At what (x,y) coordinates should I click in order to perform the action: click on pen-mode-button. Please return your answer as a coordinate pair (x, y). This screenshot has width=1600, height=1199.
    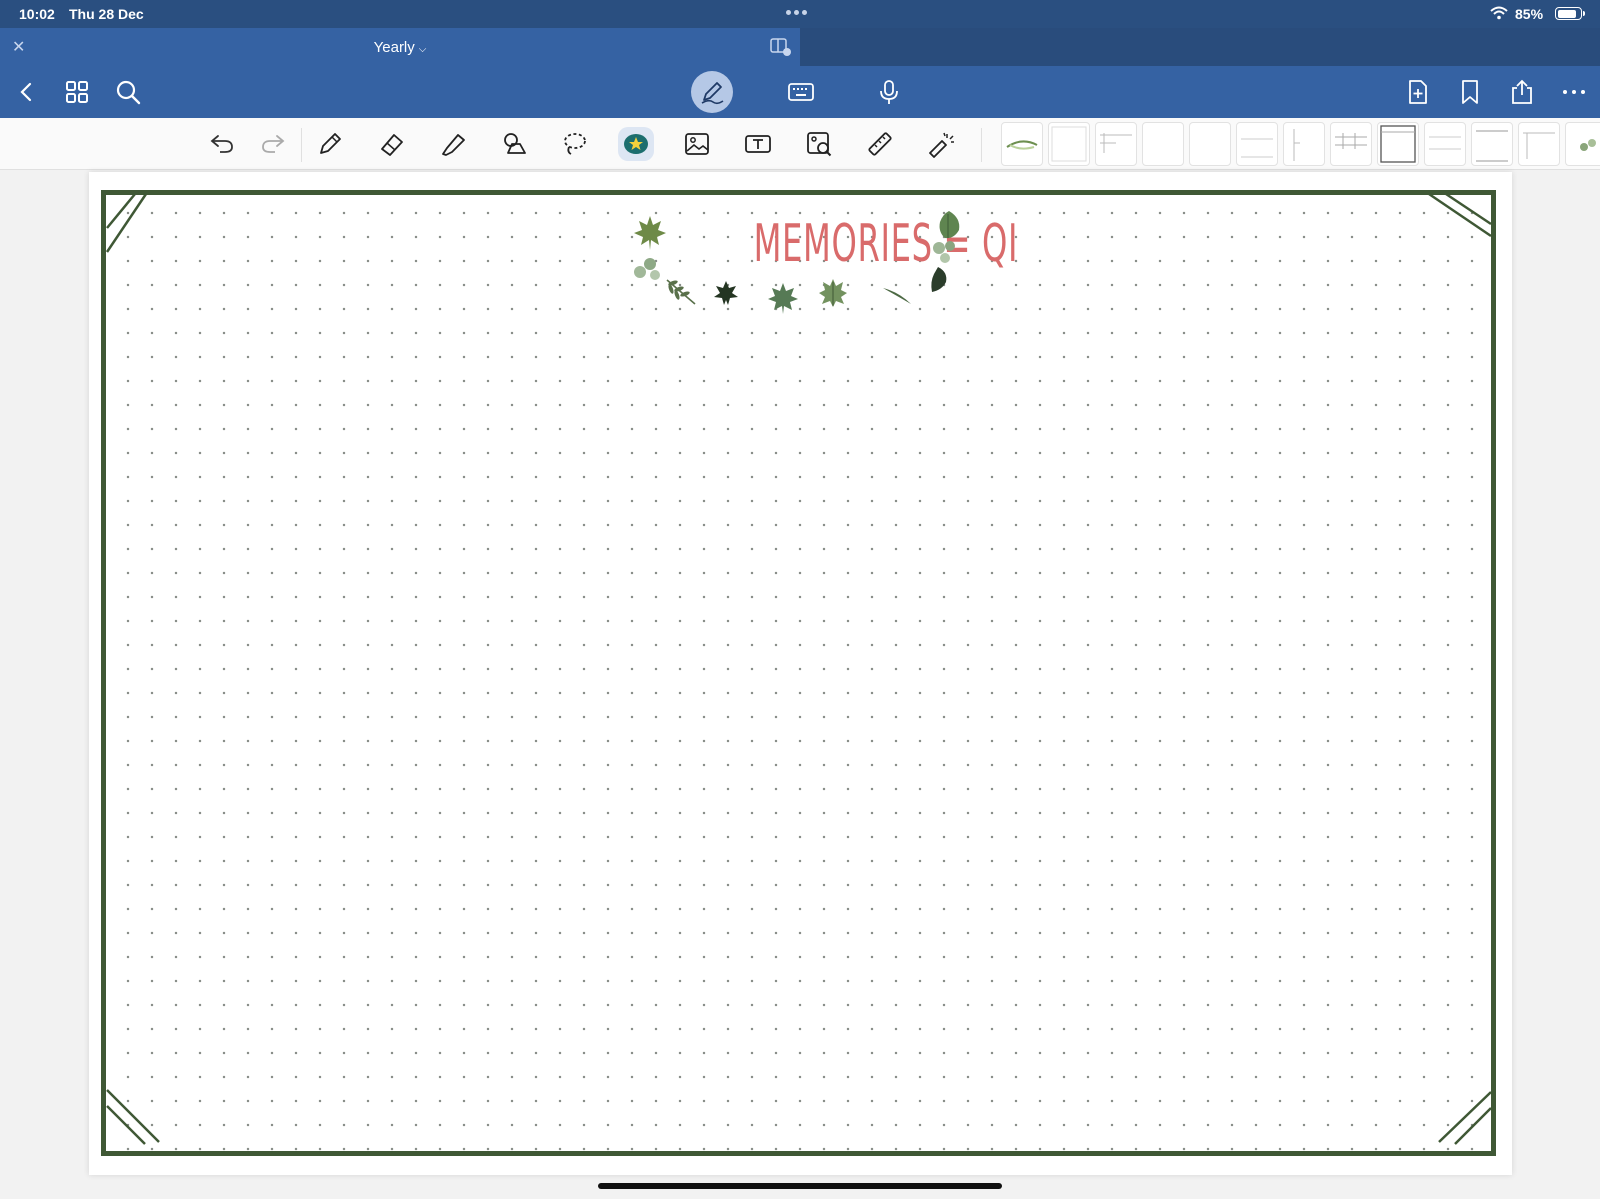
    Looking at the image, I should click on (712, 92).